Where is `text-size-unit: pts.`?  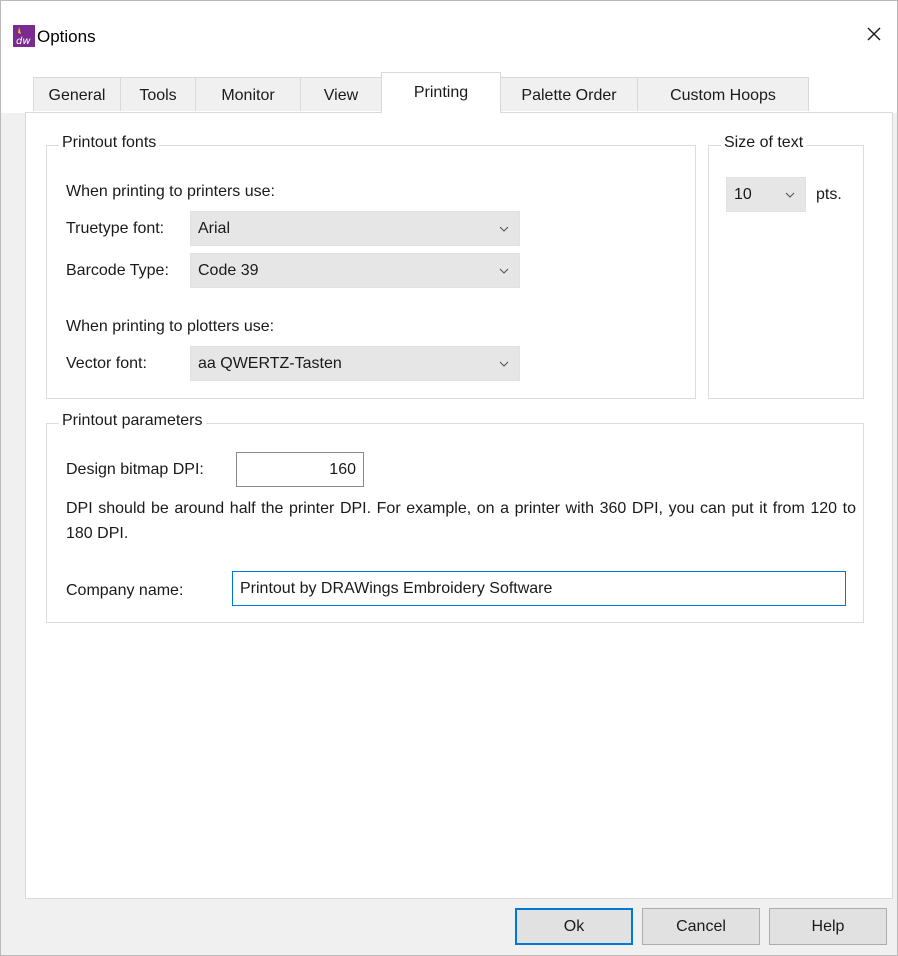 text-size-unit: pts. is located at coordinates (829, 194).